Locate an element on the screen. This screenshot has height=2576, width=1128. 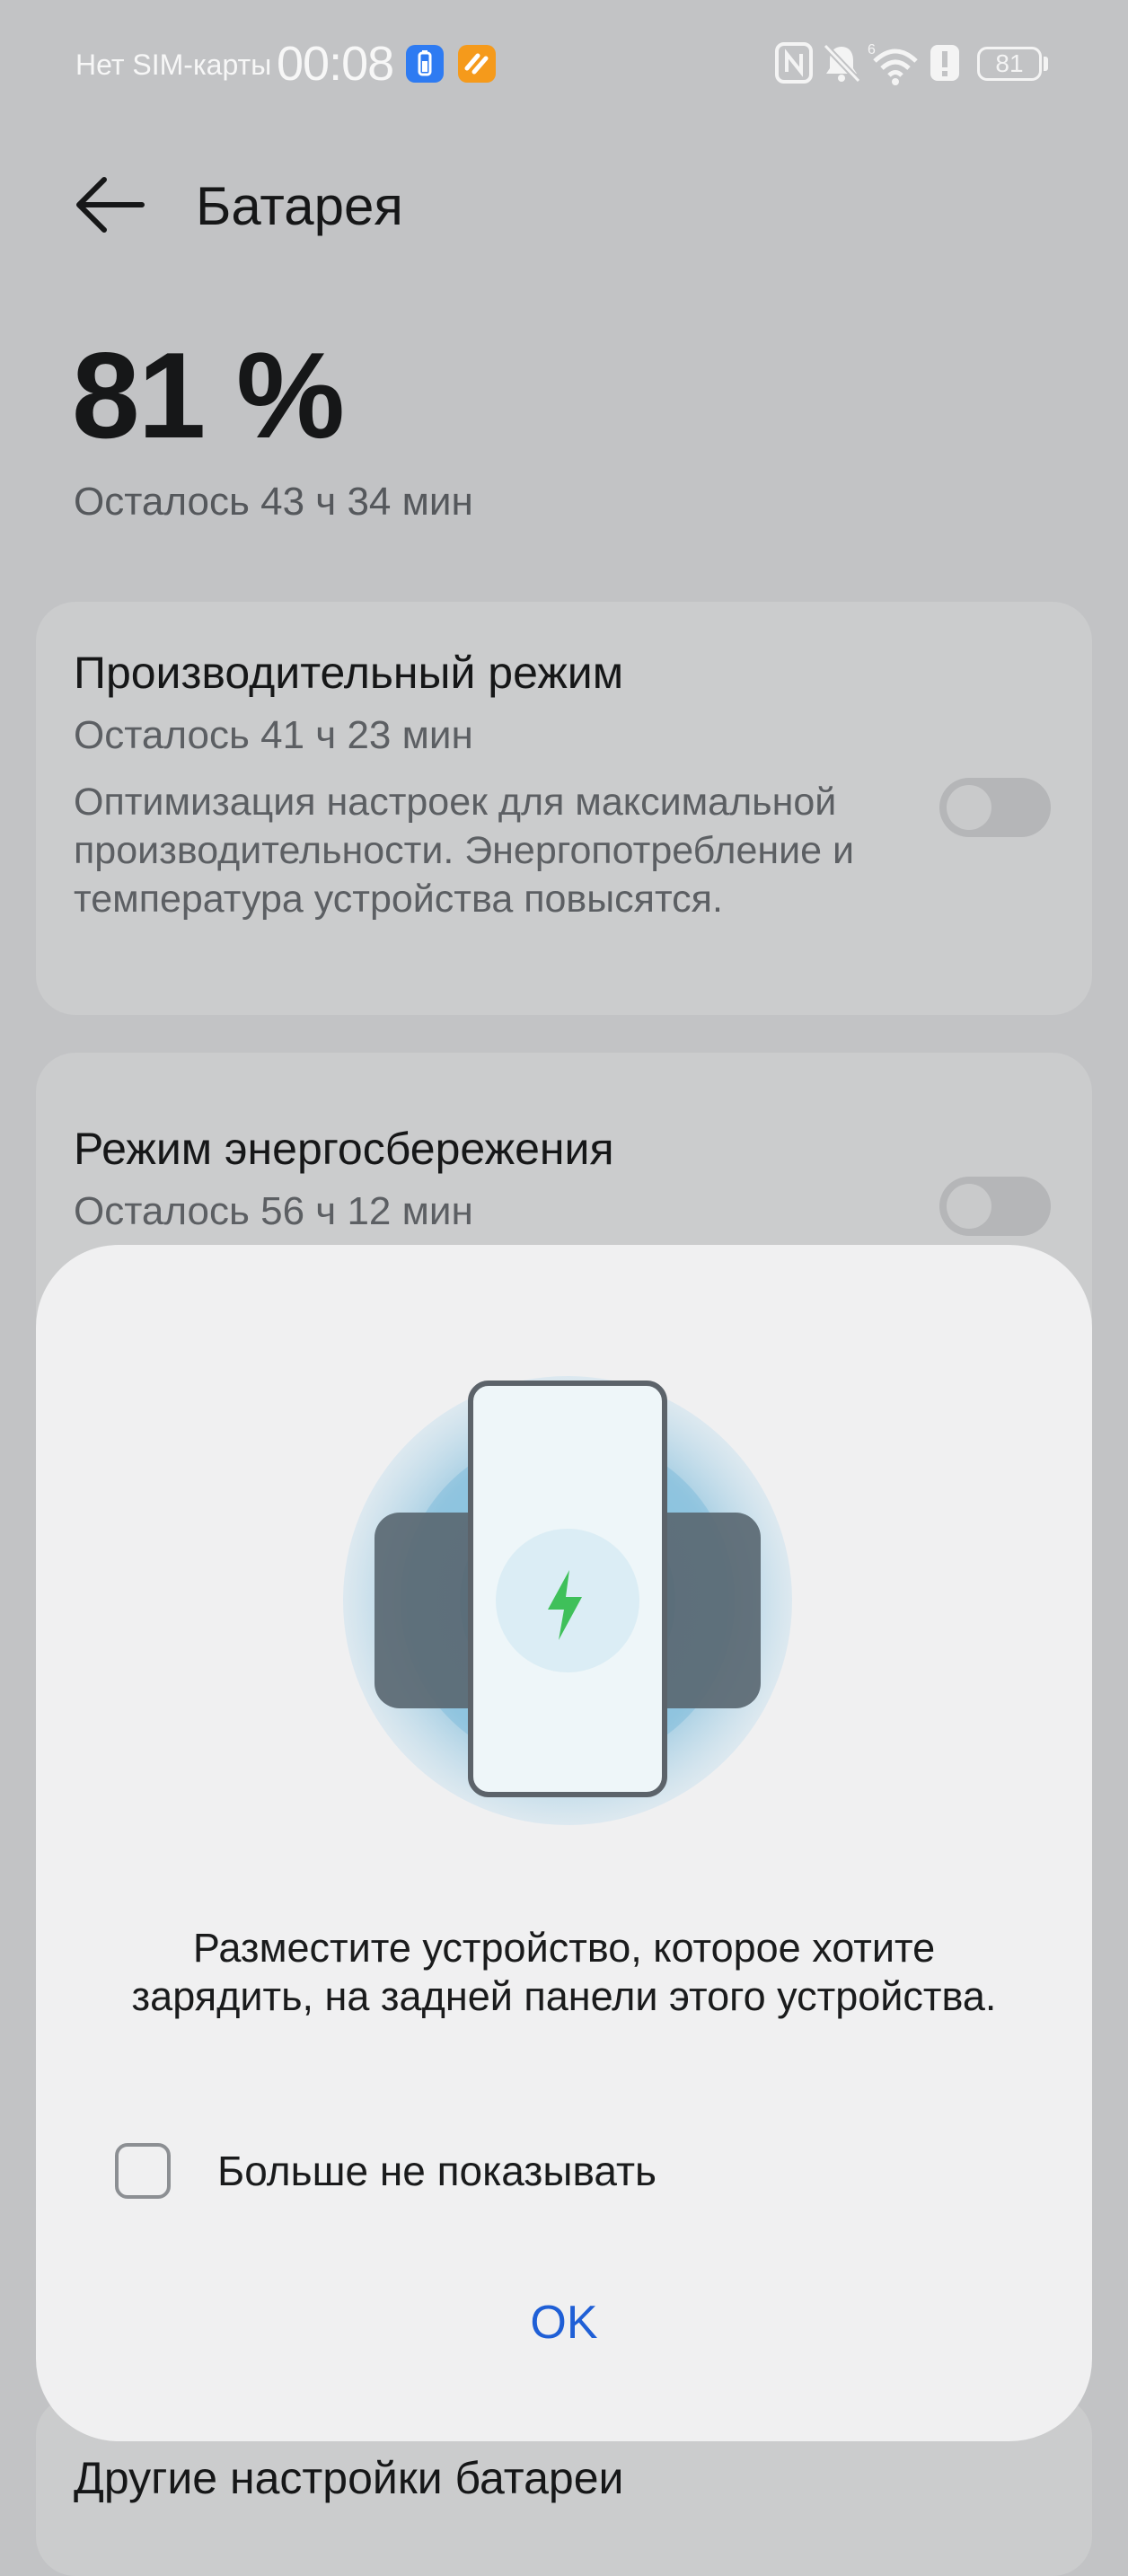
other-settings-label: Другие настройки батареи is located at coordinates (348, 2478).